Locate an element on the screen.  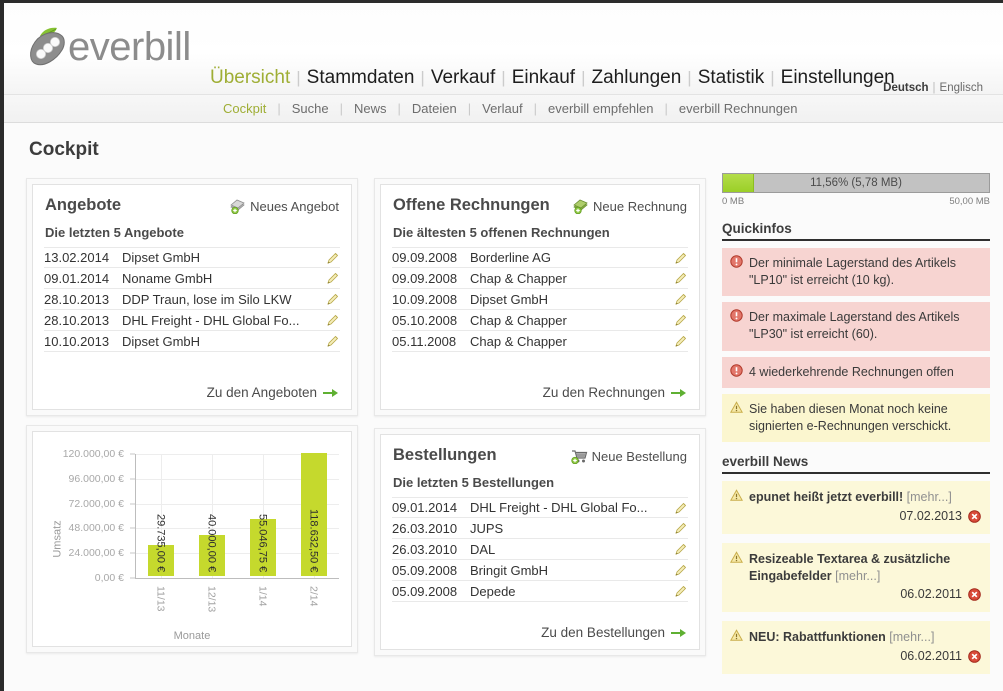
nav-item-einstellungen: Einstellungen is located at coordinates (838, 77).